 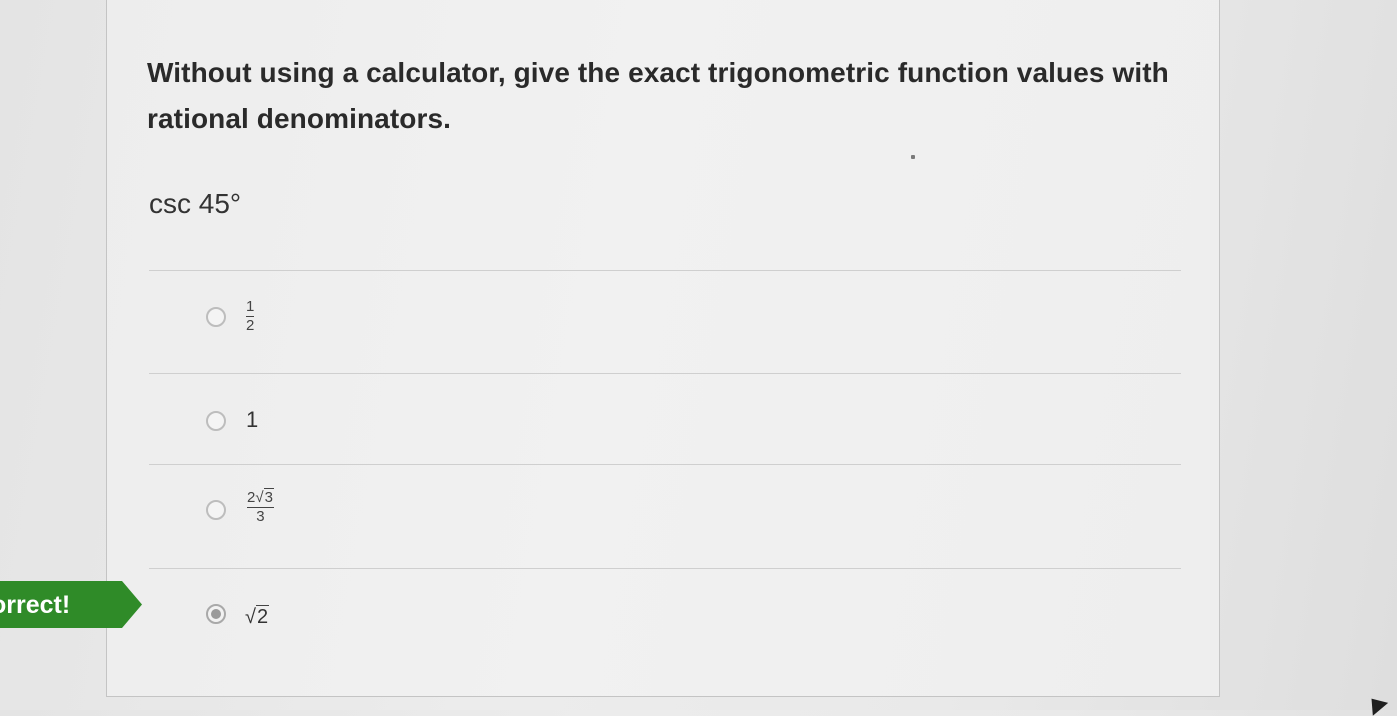 What do you see at coordinates (216, 421) in the screenshot?
I see `option-b-radio` at bounding box center [216, 421].